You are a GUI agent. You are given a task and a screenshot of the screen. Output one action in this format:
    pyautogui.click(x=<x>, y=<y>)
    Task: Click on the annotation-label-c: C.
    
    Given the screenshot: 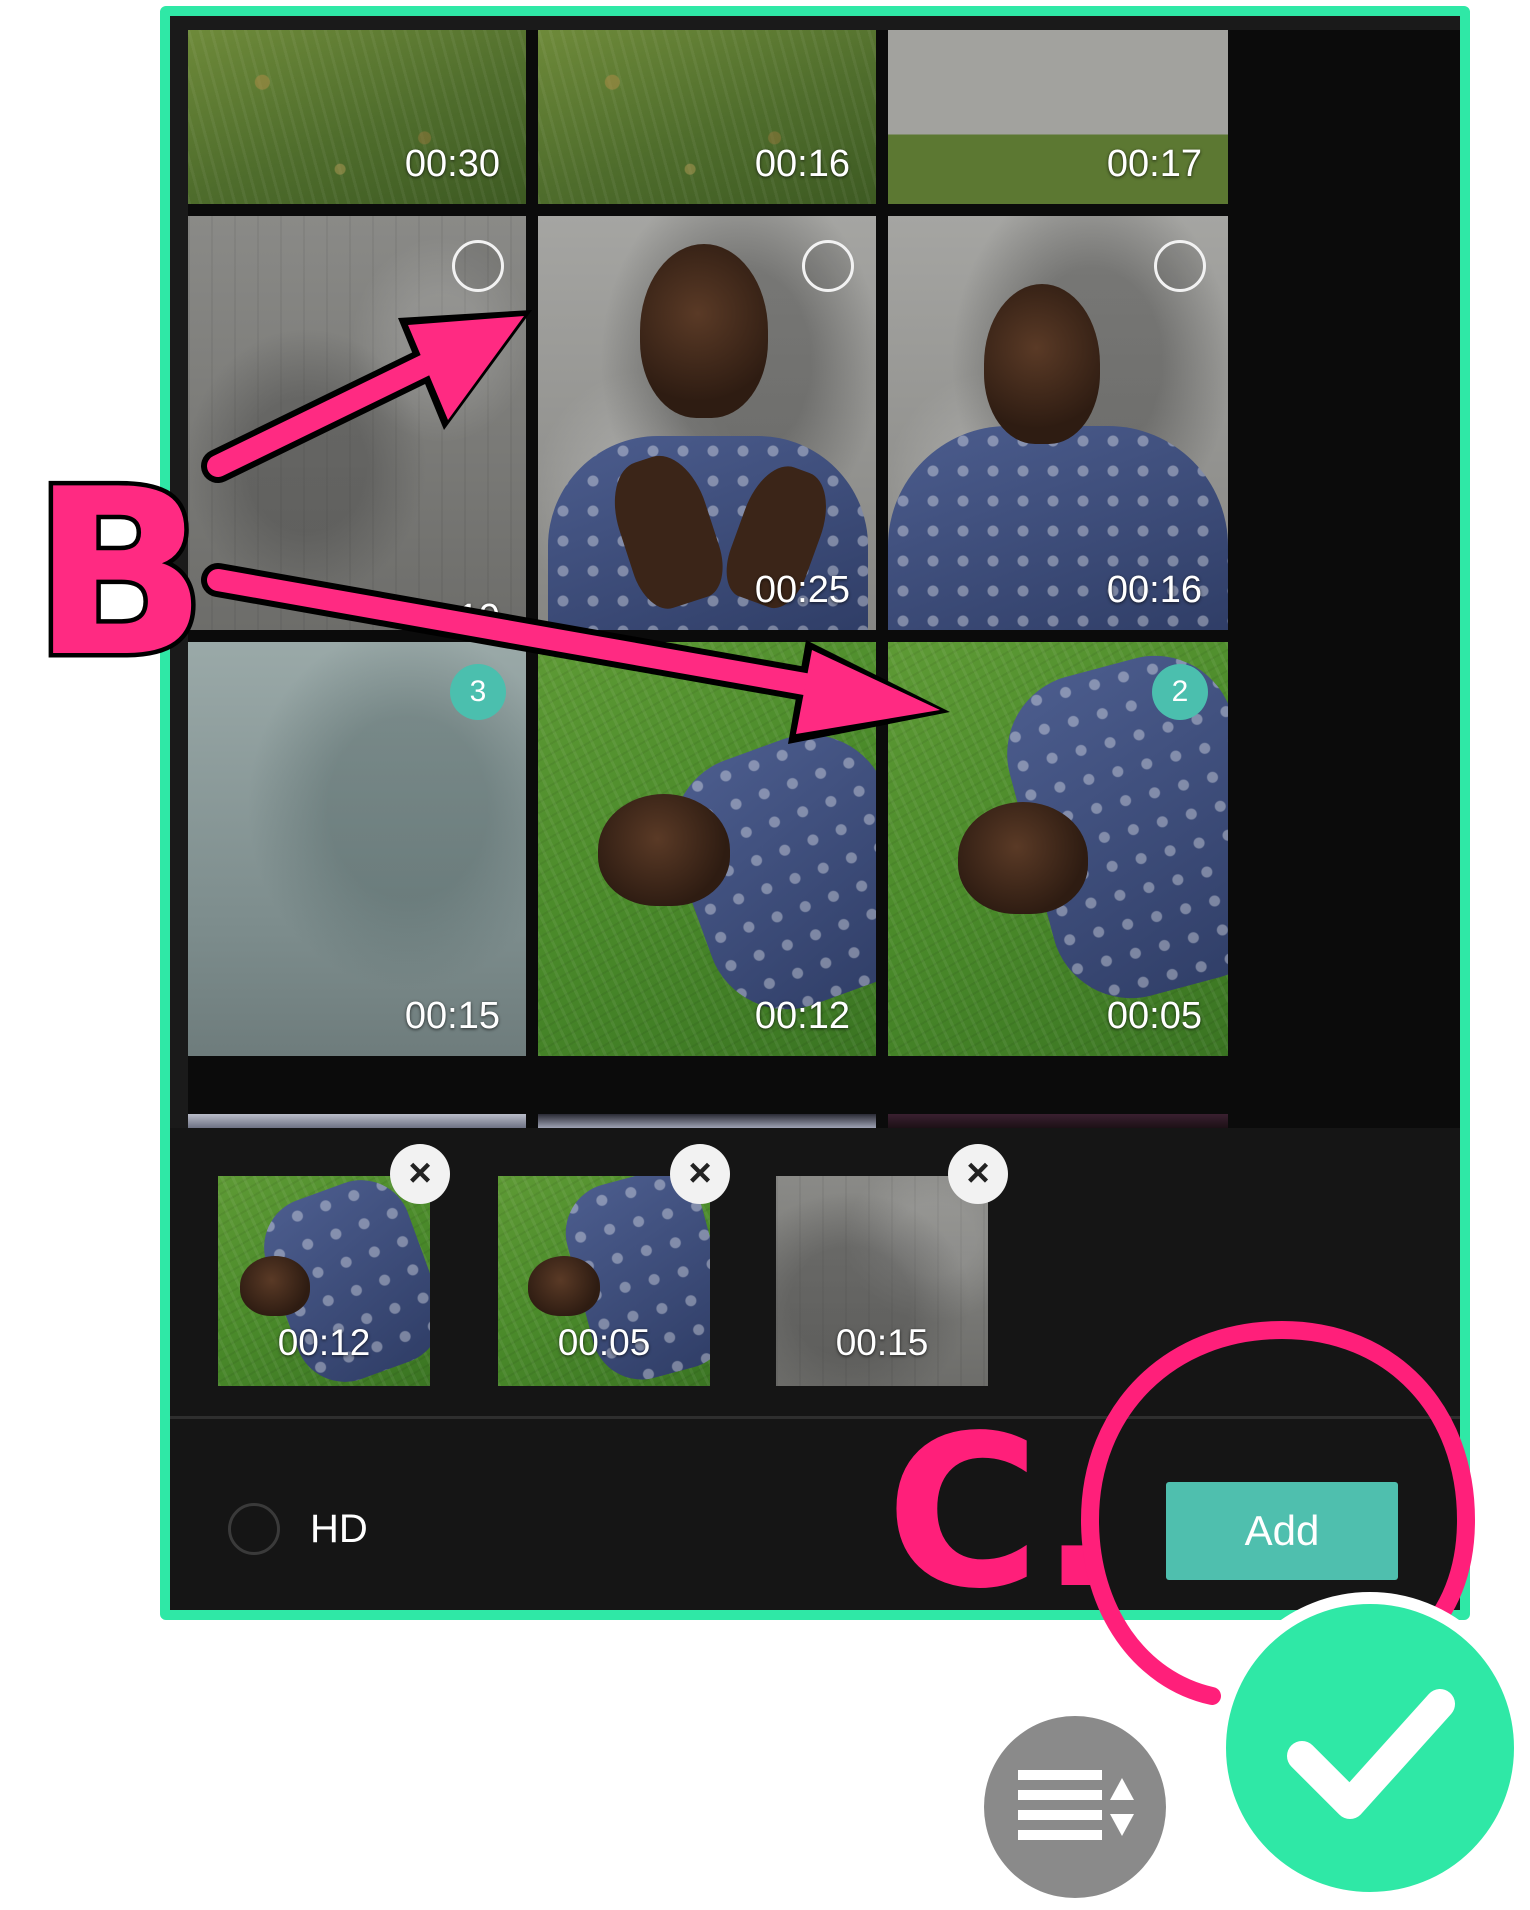 What is the action you would take?
    pyautogui.click(x=1003, y=1512)
    